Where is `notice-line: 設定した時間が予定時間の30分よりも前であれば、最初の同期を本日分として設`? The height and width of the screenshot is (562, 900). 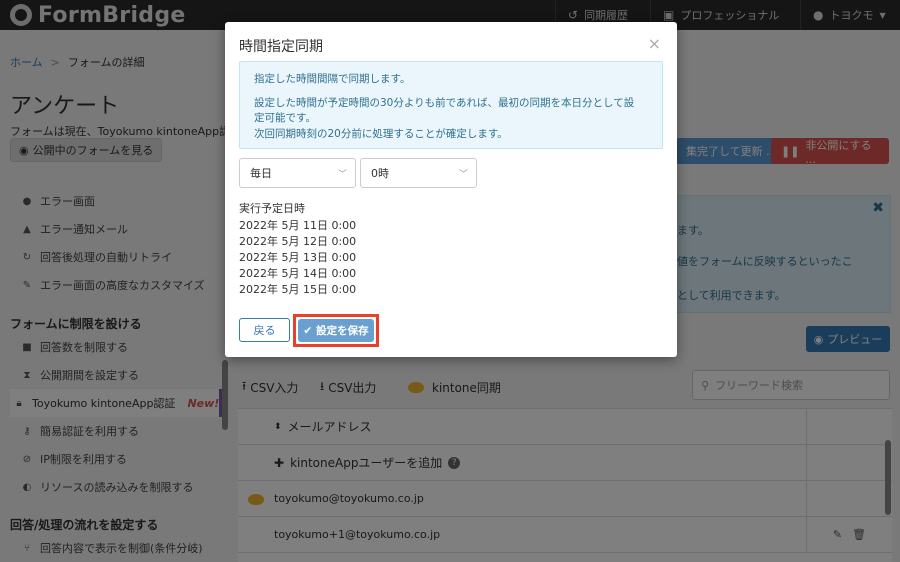 notice-line: 設定した時間が予定時間の30分よりも前であれば、最初の同期を本日分として設 is located at coordinates (444, 103).